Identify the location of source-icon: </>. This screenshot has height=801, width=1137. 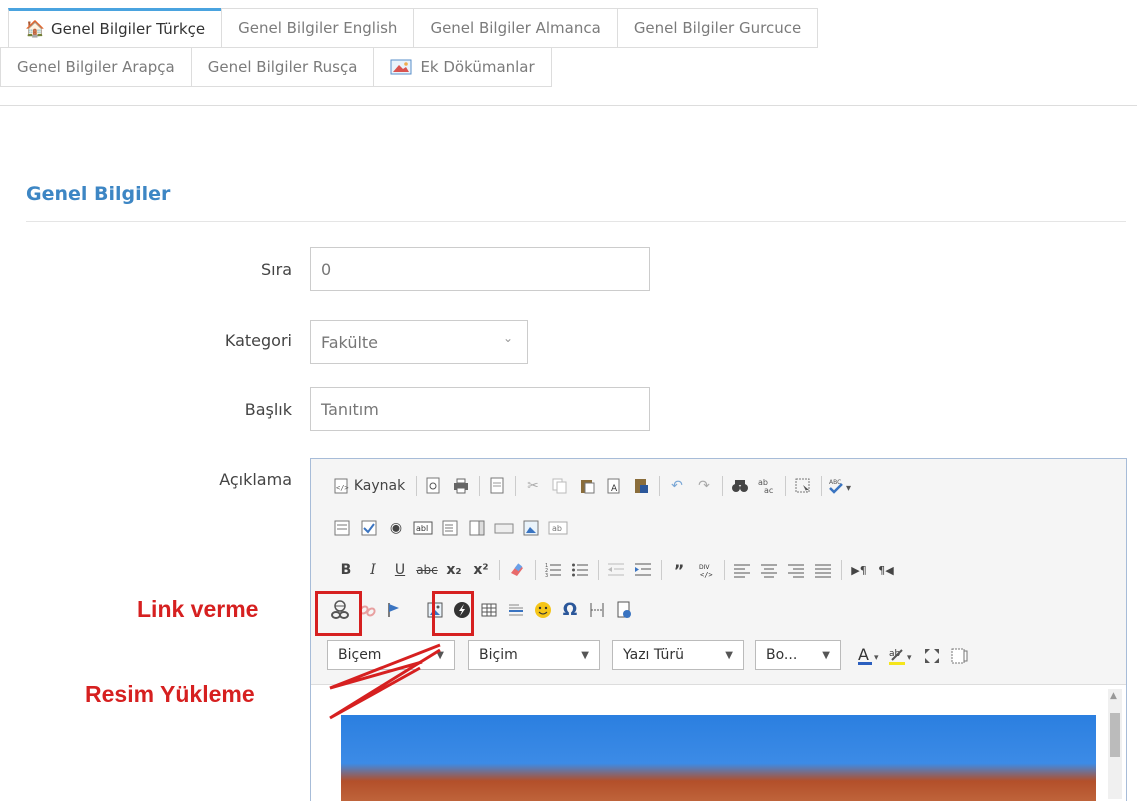
(341, 486).